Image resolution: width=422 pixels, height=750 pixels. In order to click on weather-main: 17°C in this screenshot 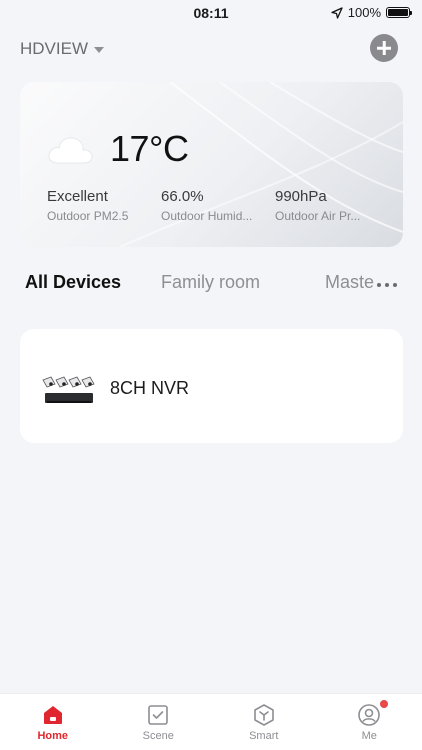, I will do `click(117, 149)`.